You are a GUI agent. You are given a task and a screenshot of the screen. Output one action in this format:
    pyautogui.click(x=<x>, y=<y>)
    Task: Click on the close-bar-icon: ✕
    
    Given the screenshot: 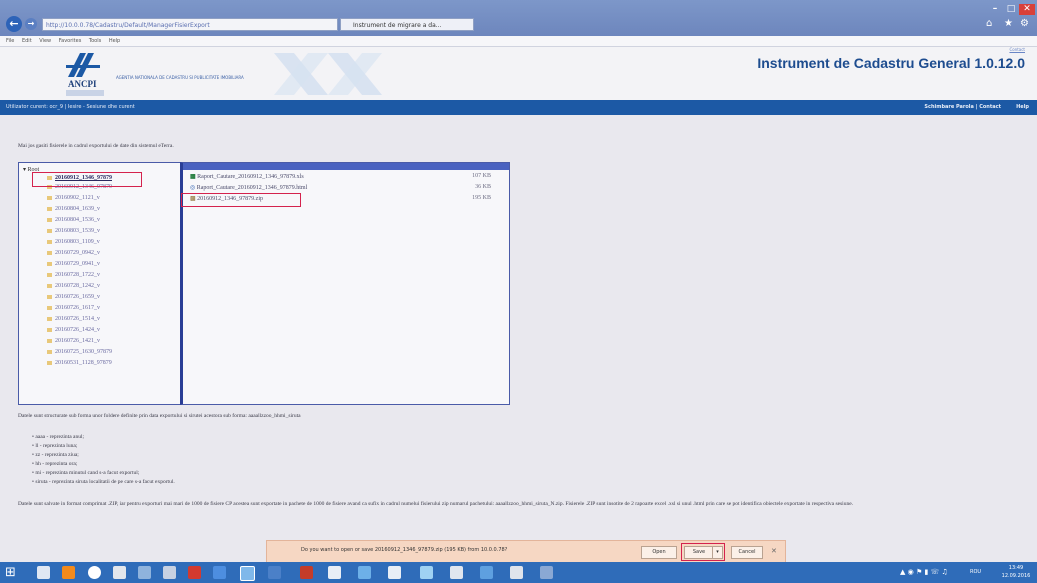 What is the action you would take?
    pyautogui.click(x=774, y=551)
    